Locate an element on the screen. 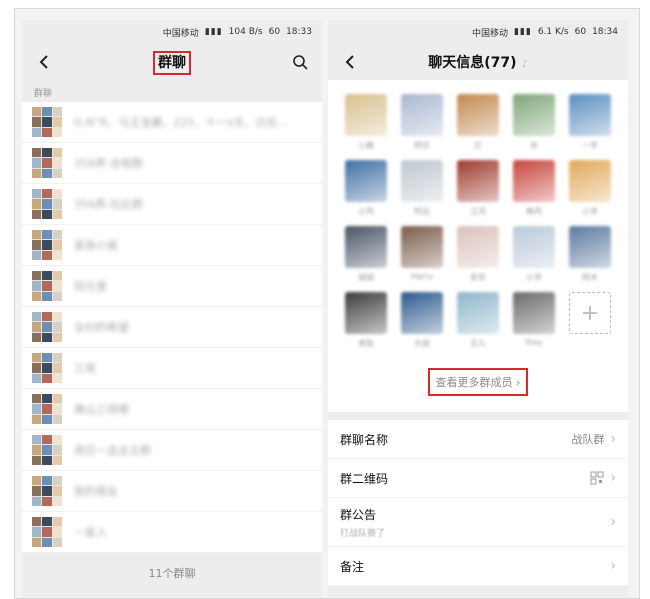 This screenshot has width=650, height=599. member-item: Stay is located at coordinates (534, 320).